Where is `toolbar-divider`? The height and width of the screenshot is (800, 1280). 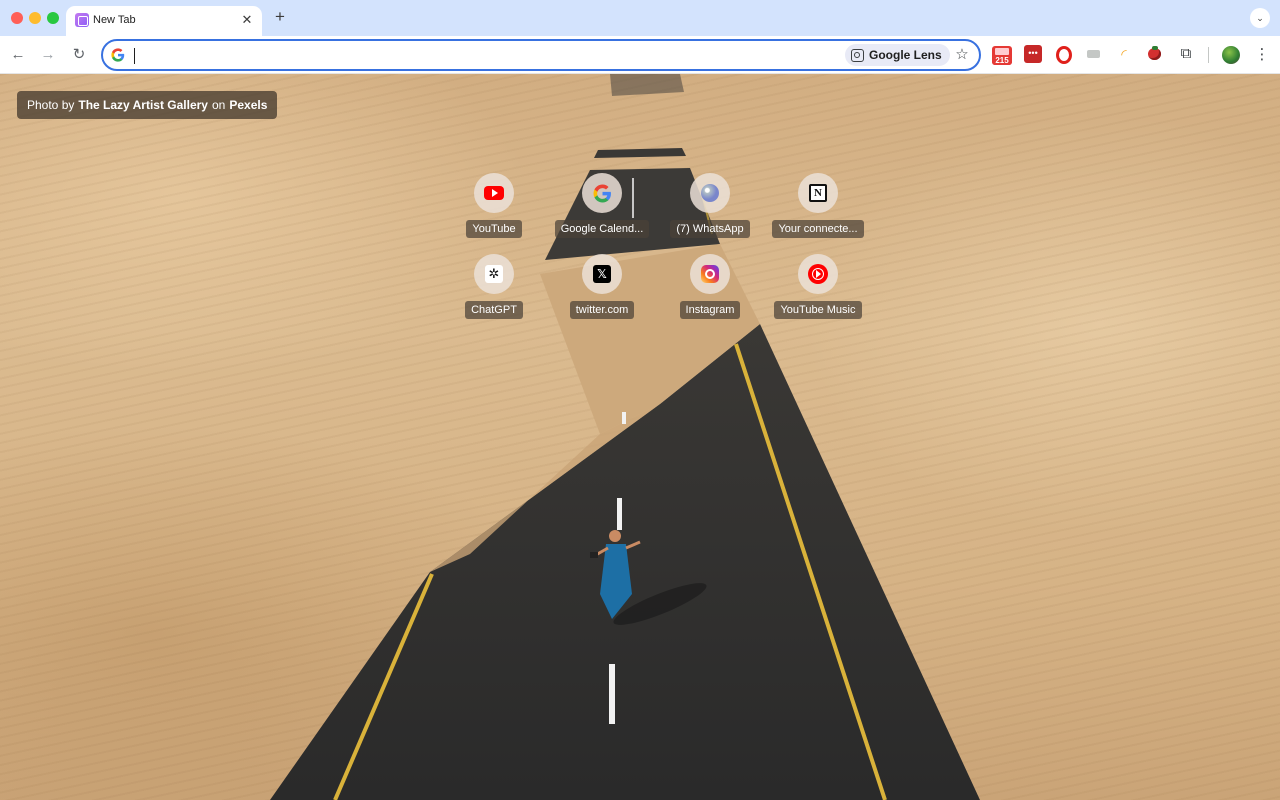 toolbar-divider is located at coordinates (1208, 55).